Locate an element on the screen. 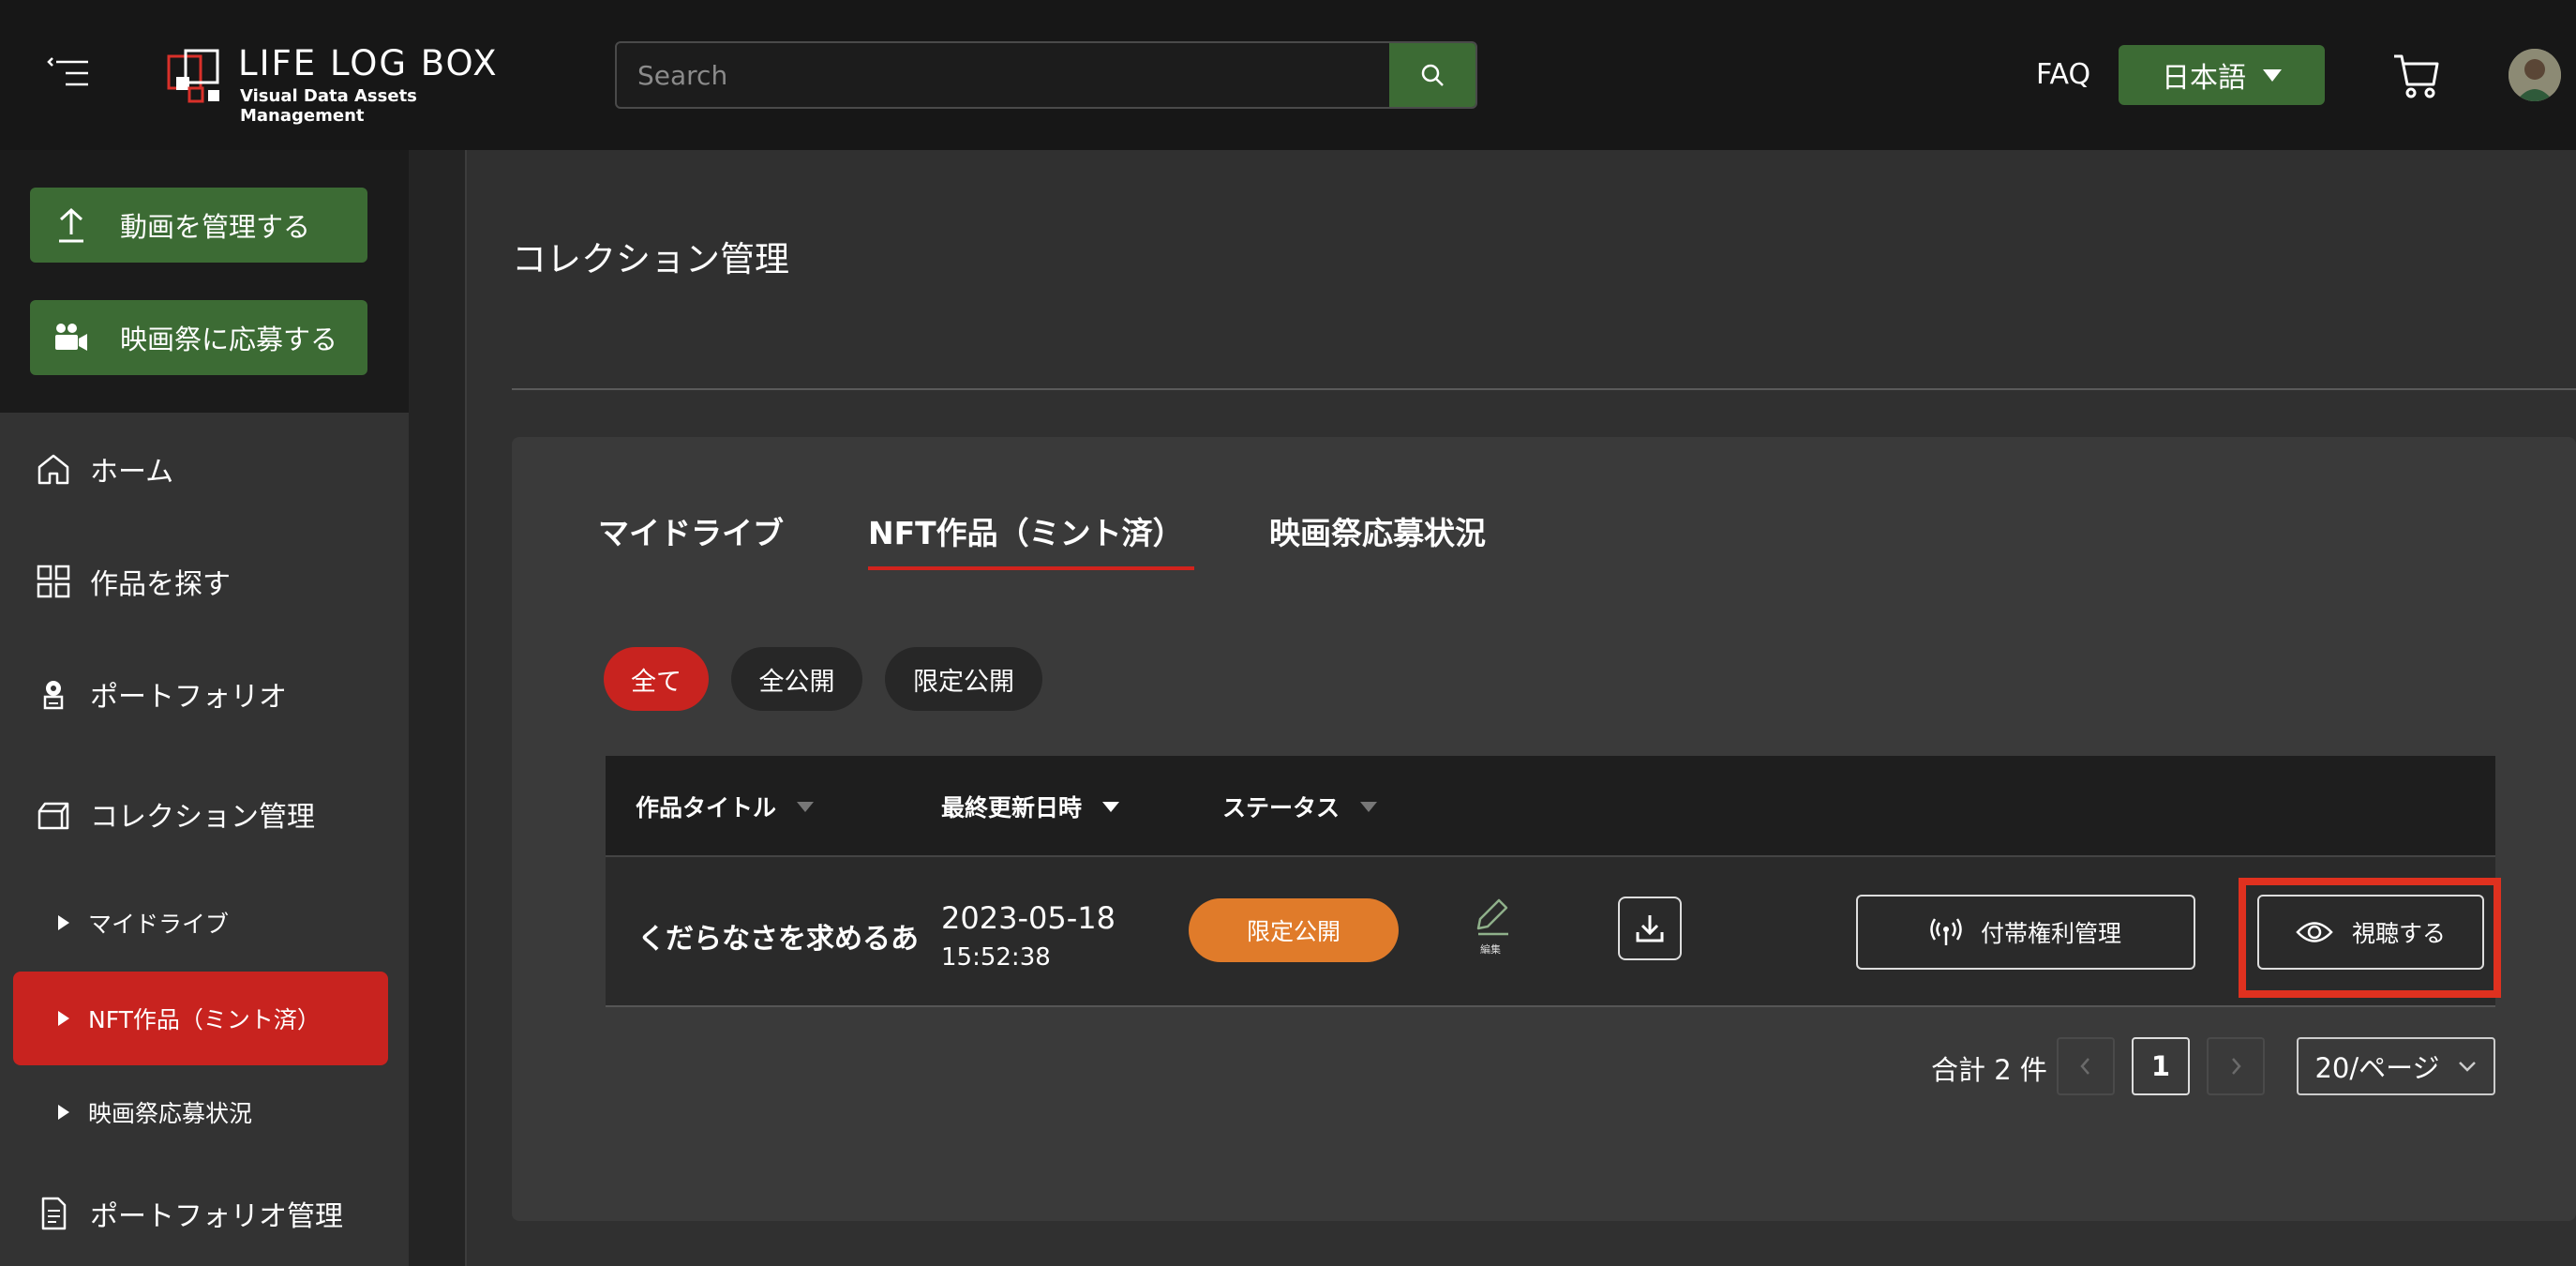  apply-festival-button: 映画祭に応募する is located at coordinates (198, 337).